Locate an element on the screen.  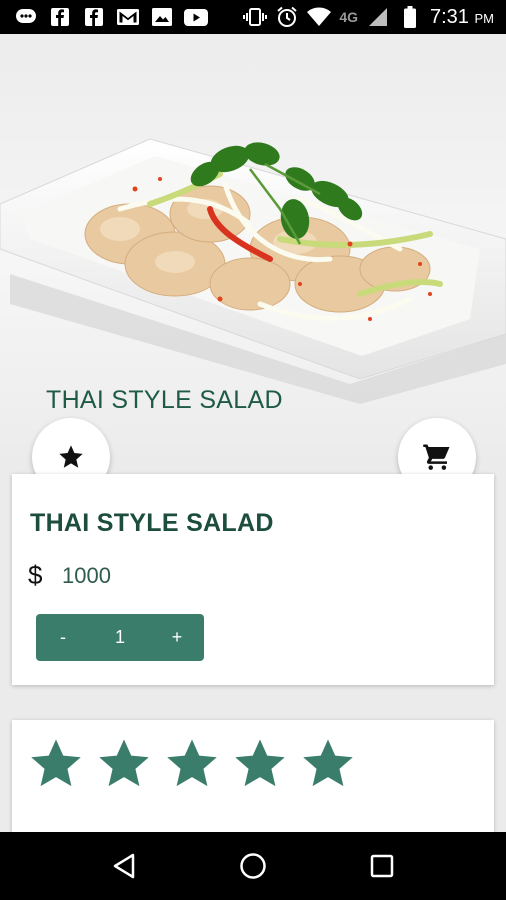
quantity-value: 1 is located at coordinates (119, 637).